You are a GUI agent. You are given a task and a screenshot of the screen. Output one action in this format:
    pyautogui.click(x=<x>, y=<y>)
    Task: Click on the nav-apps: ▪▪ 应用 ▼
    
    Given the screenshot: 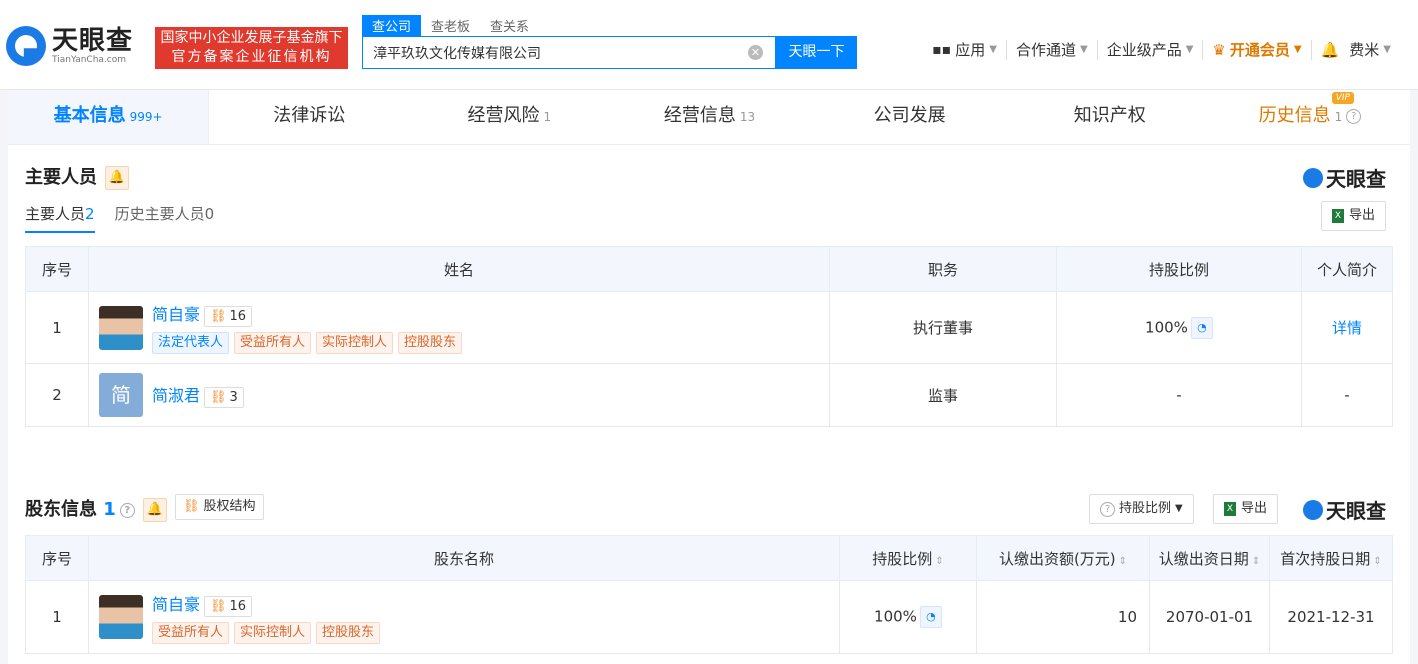 What is the action you would take?
    pyautogui.click(x=965, y=50)
    